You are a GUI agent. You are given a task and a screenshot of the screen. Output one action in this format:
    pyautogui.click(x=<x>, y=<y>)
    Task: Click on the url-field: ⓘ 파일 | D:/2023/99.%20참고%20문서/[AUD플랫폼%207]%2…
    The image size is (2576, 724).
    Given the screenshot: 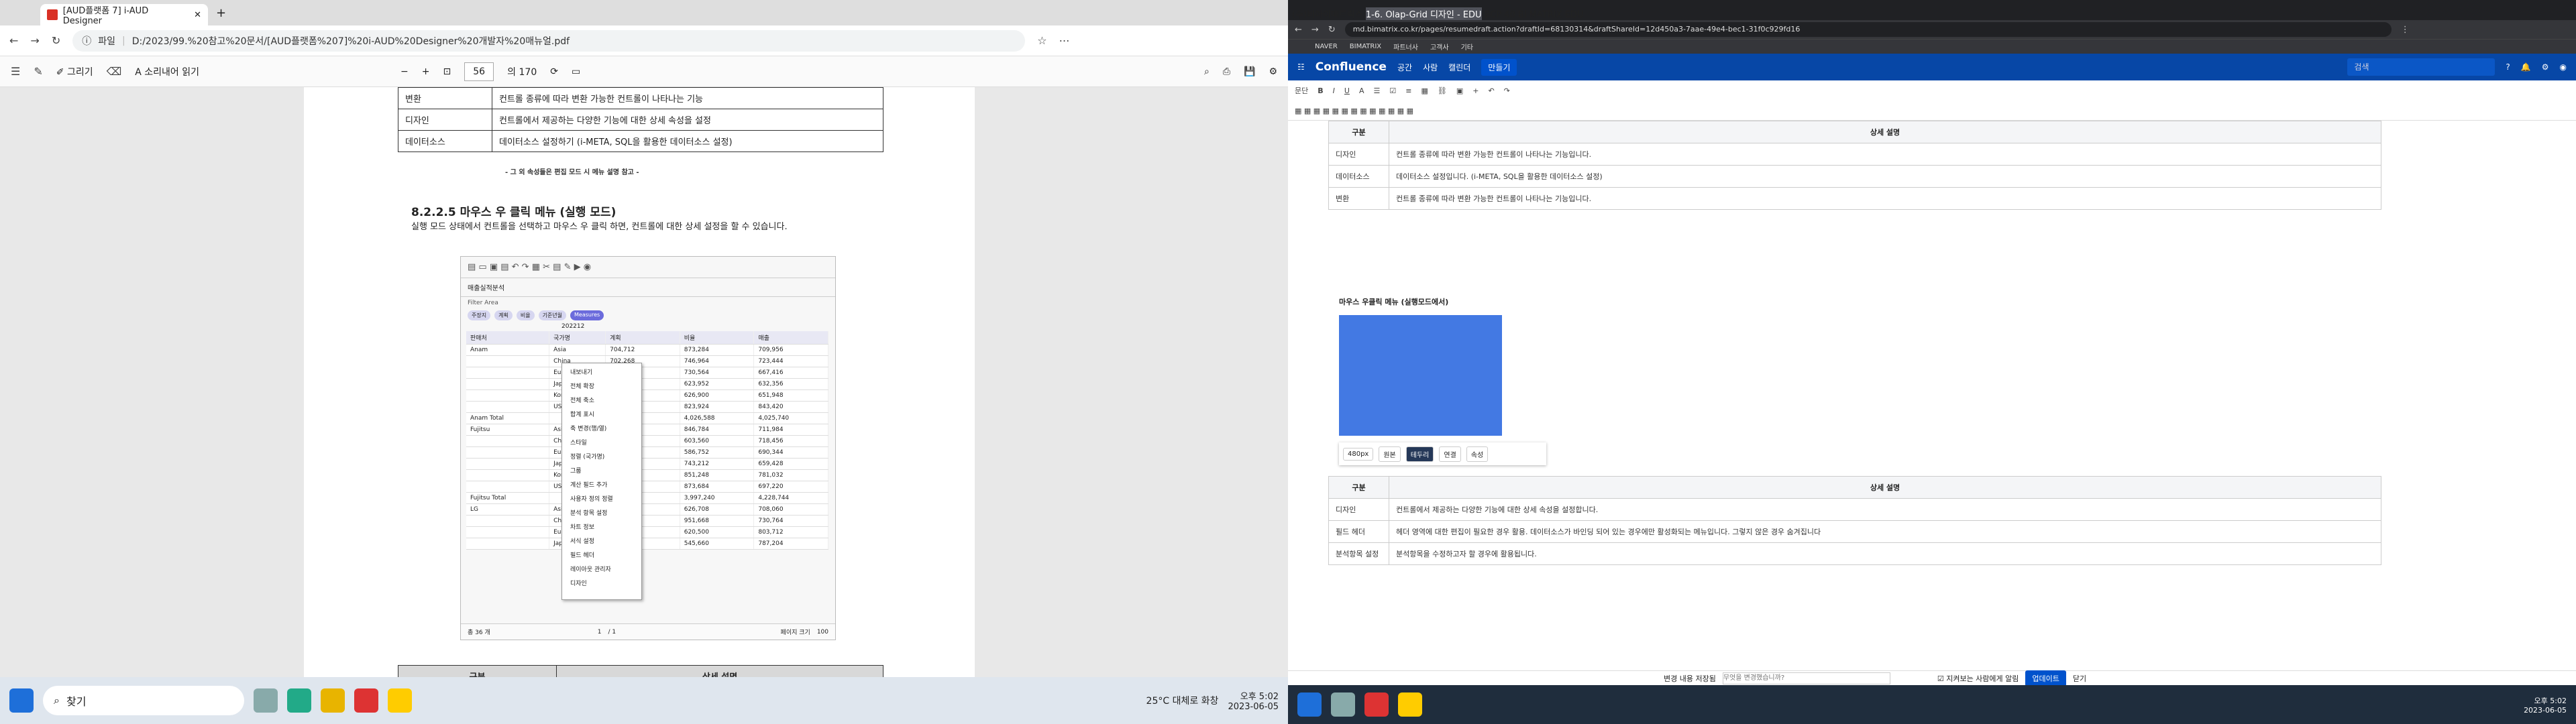 What is the action you would take?
    pyautogui.click(x=549, y=40)
    